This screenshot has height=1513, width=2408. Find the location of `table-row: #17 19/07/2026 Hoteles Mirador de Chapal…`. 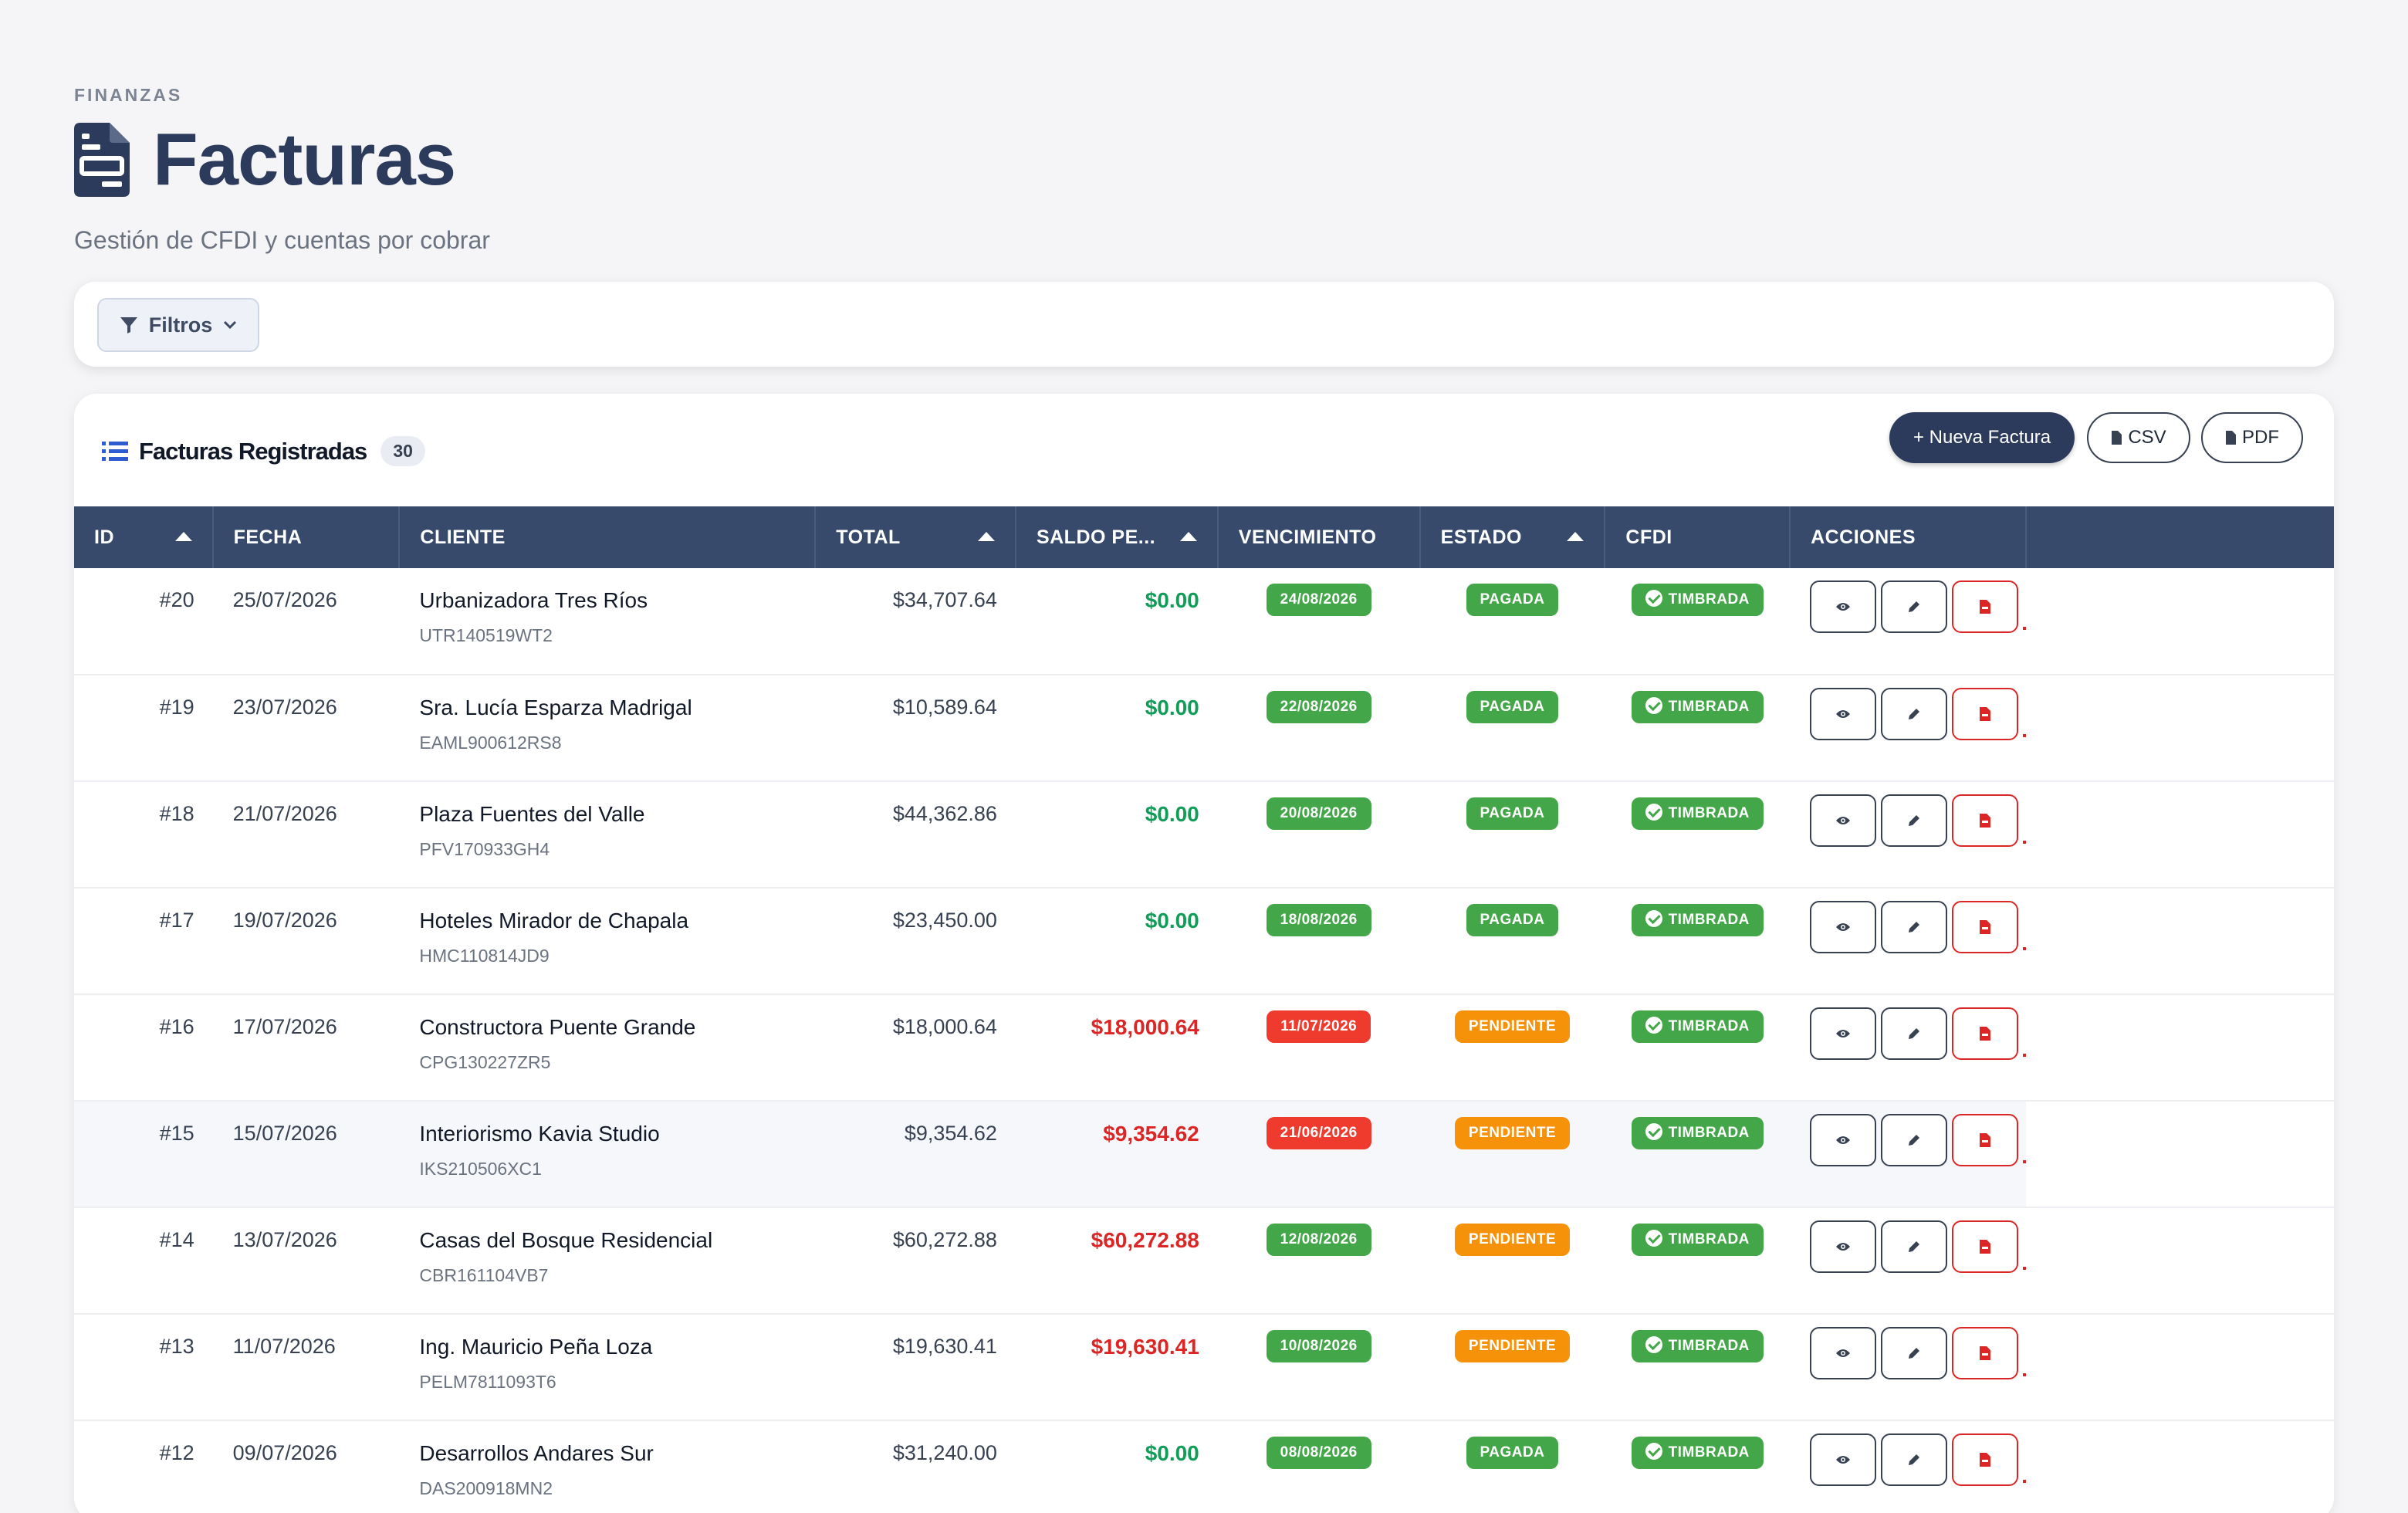

table-row: #17 19/07/2026 Hoteles Mirador de Chapal… is located at coordinates (1204, 941).